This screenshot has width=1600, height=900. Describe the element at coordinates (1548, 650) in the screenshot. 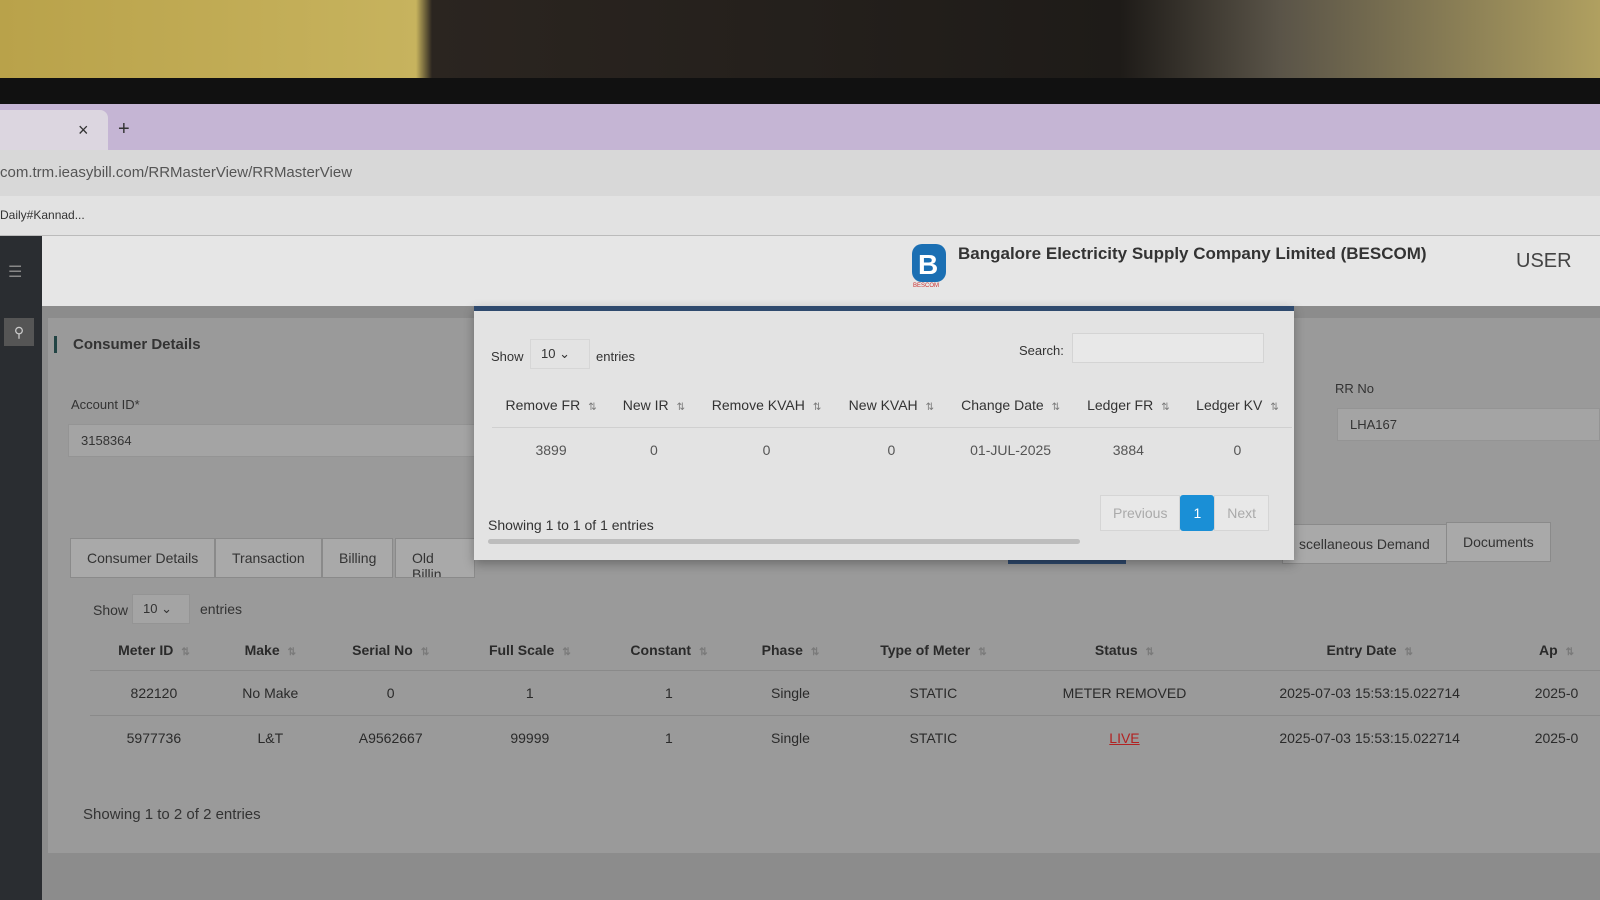

I see `column-label: Ap` at that location.